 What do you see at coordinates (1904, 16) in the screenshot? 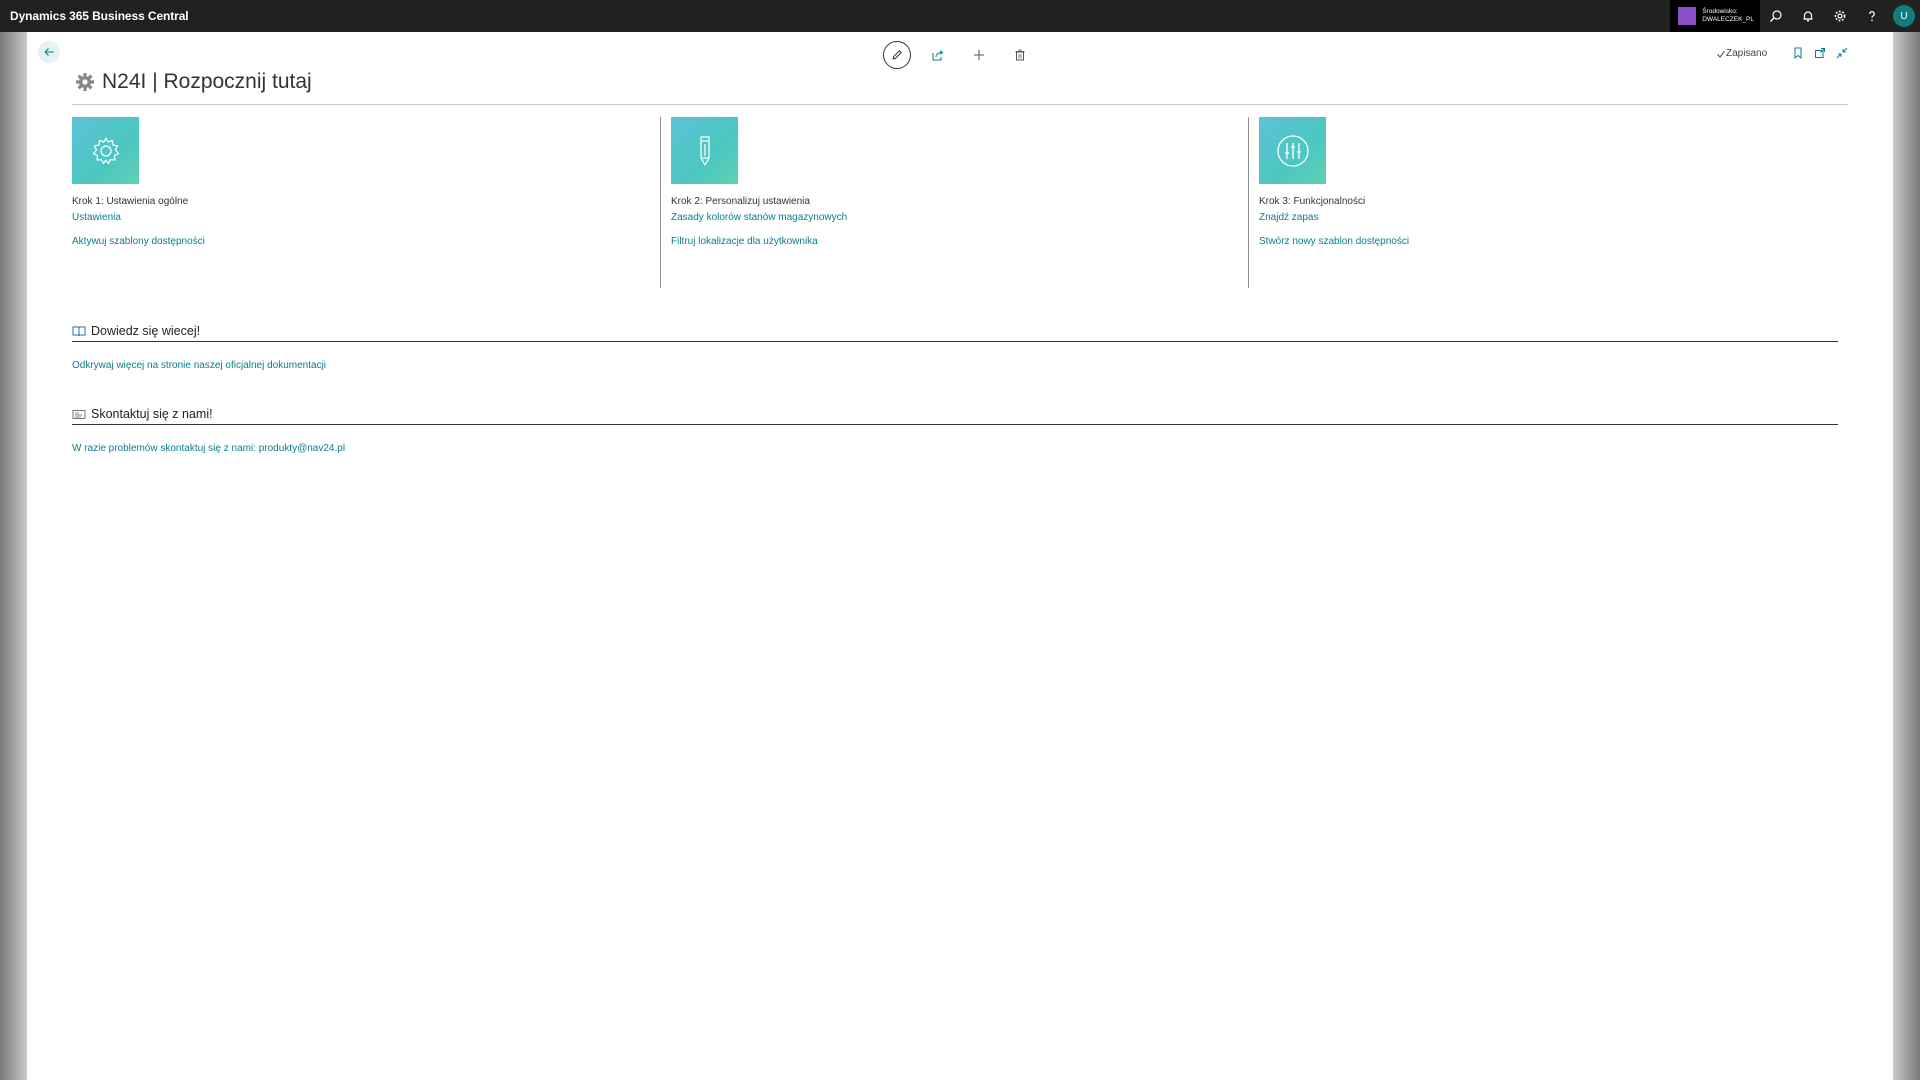
I see `avatar: U` at bounding box center [1904, 16].